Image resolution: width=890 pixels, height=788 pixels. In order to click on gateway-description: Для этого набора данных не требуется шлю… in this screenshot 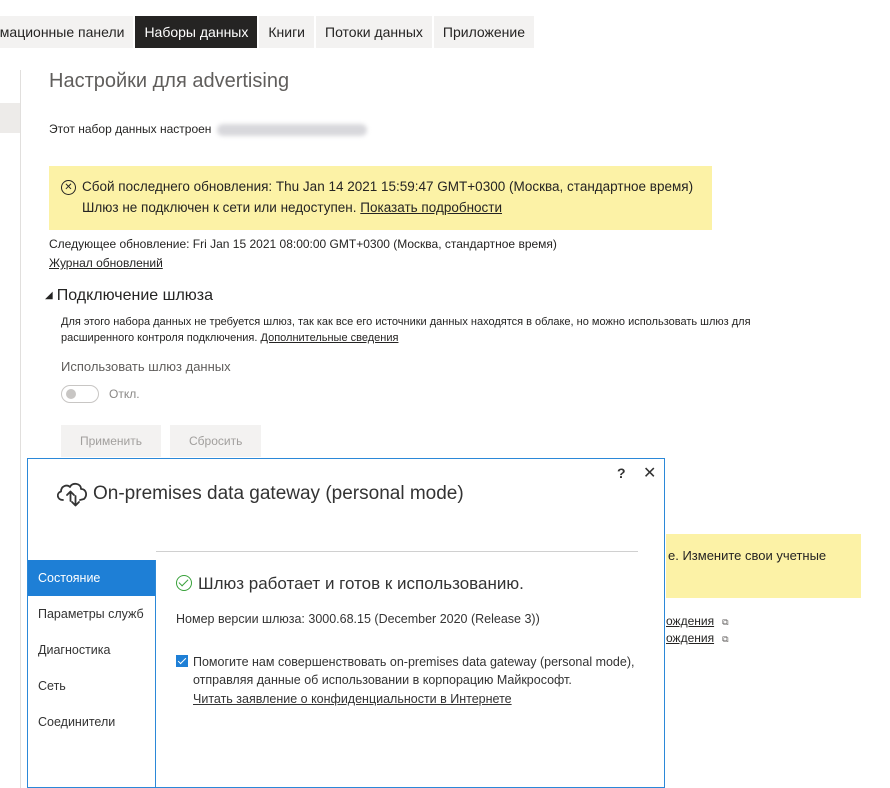, I will do `click(441, 330)`.